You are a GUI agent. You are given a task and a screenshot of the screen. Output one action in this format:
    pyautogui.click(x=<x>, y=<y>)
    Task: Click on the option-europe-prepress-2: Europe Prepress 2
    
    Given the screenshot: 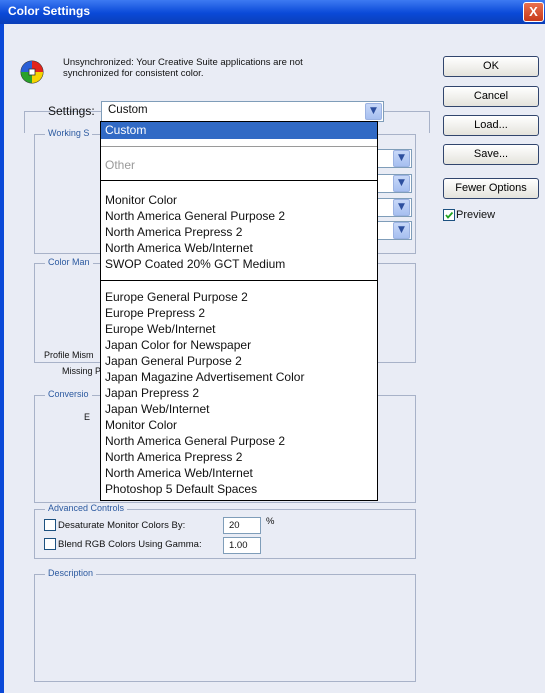 What is the action you would take?
    pyautogui.click(x=155, y=313)
    